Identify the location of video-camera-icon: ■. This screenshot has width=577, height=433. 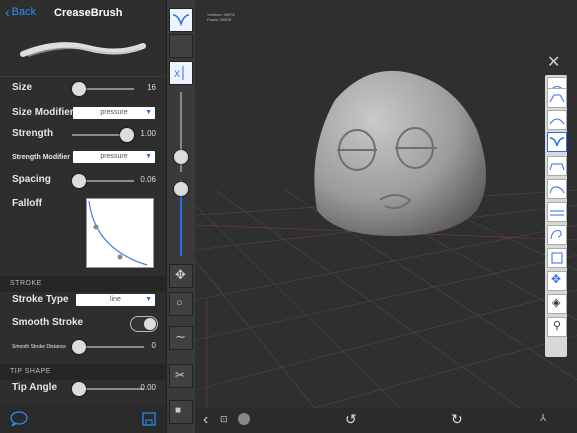
(178, 410).